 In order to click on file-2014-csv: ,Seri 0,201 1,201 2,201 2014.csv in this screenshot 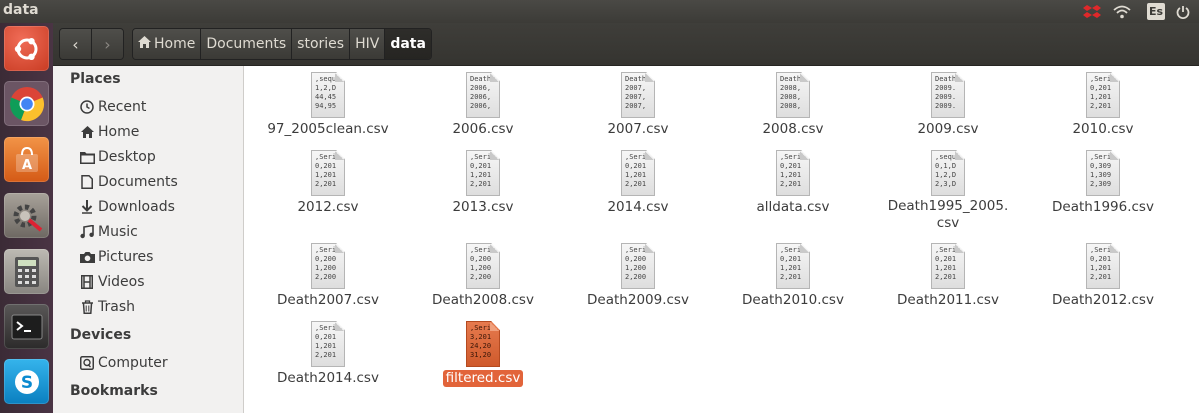, I will do `click(638, 183)`.